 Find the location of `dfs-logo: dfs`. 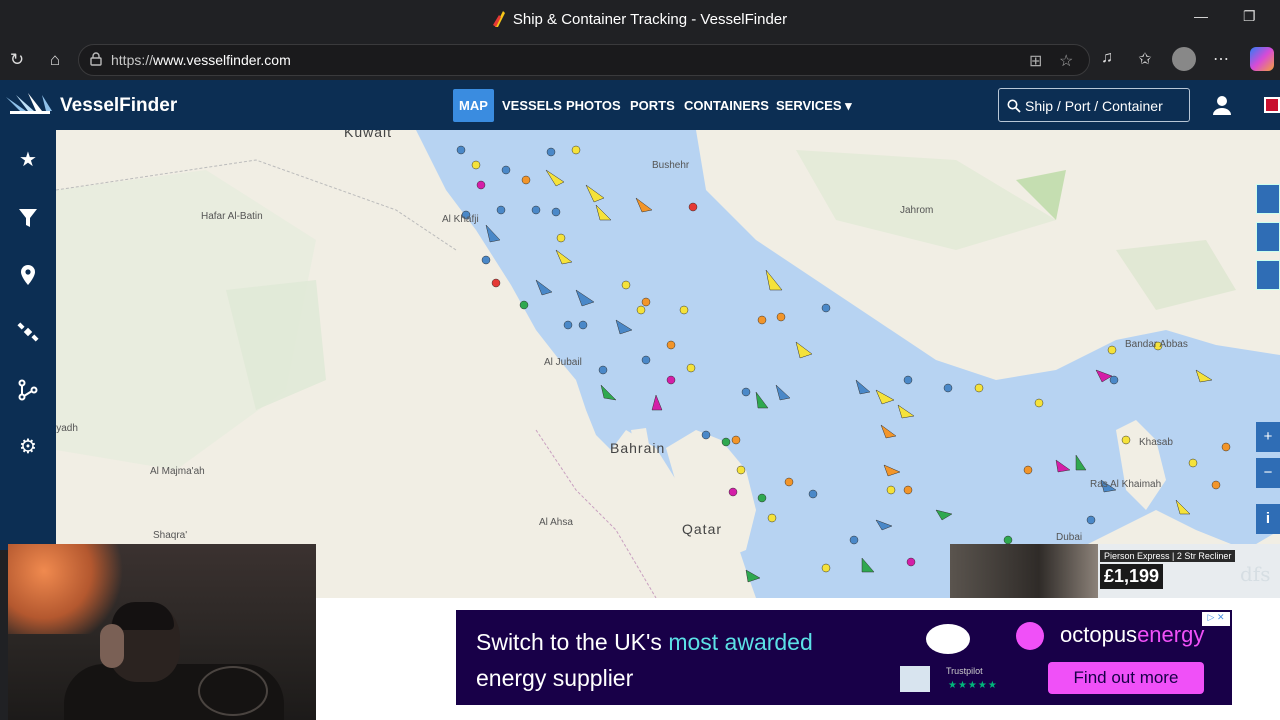

dfs-logo: dfs is located at coordinates (1255, 574).